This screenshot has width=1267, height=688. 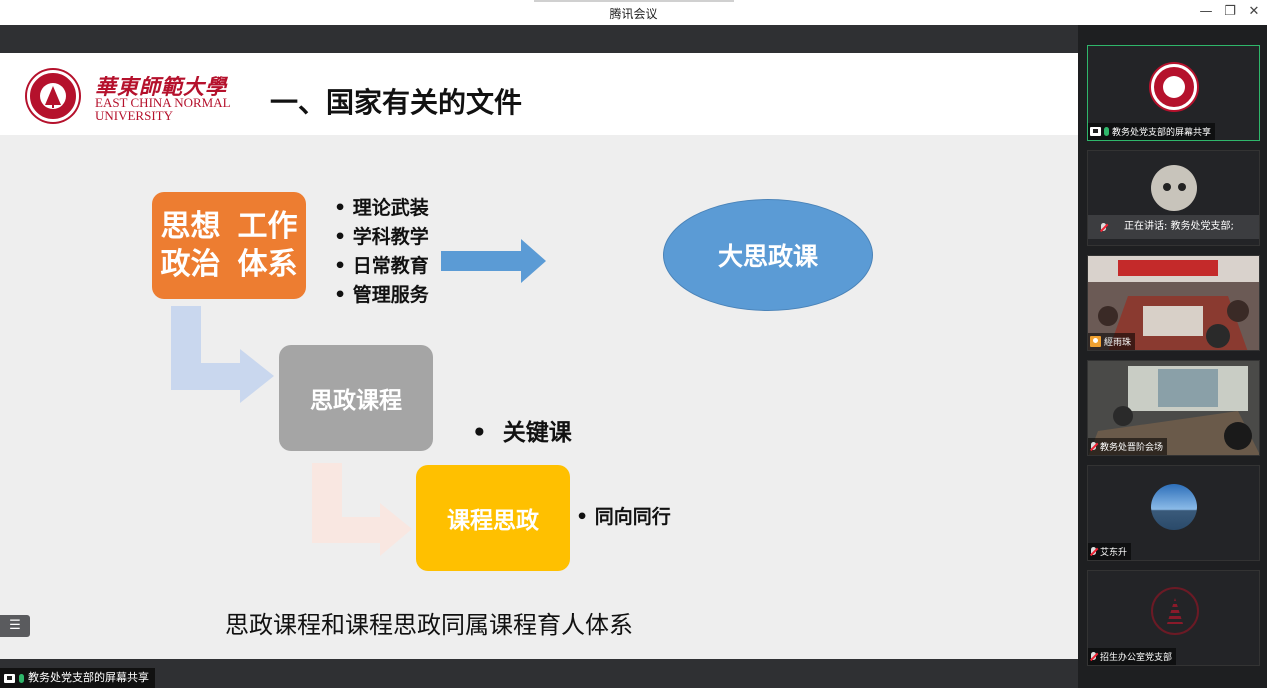 I want to click on participant-label: 教务处晋阶会场, so click(x=1128, y=446).